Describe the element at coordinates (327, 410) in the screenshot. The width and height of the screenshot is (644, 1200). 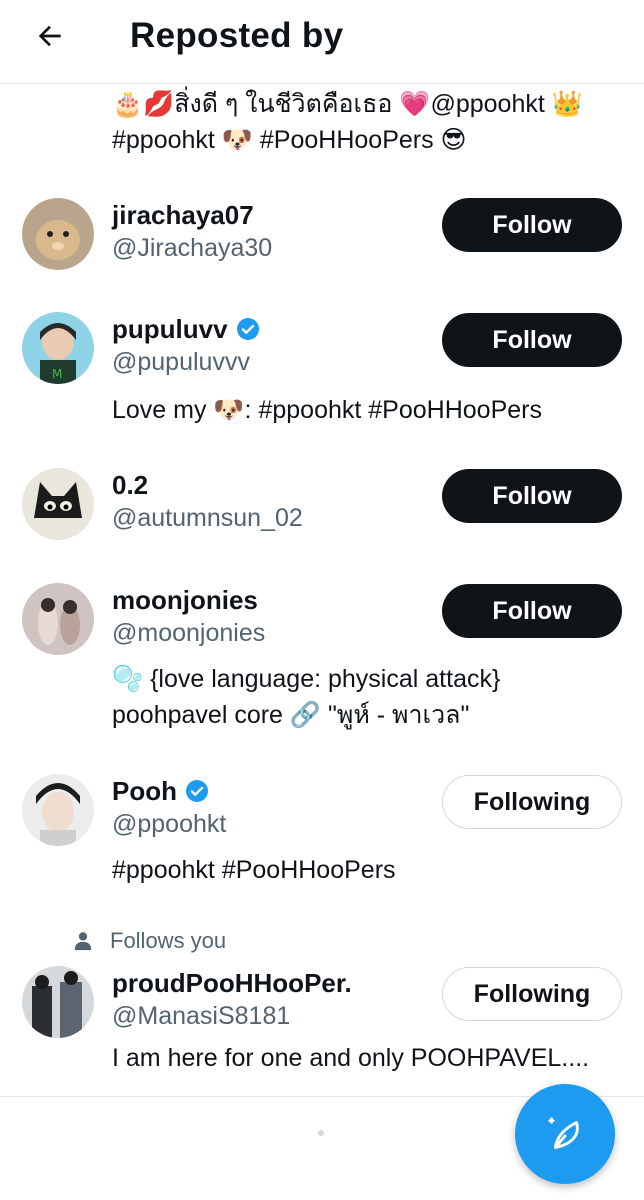
I see `user-bio: Love my 🐶: #ppoohkt #PooHHooPers` at that location.